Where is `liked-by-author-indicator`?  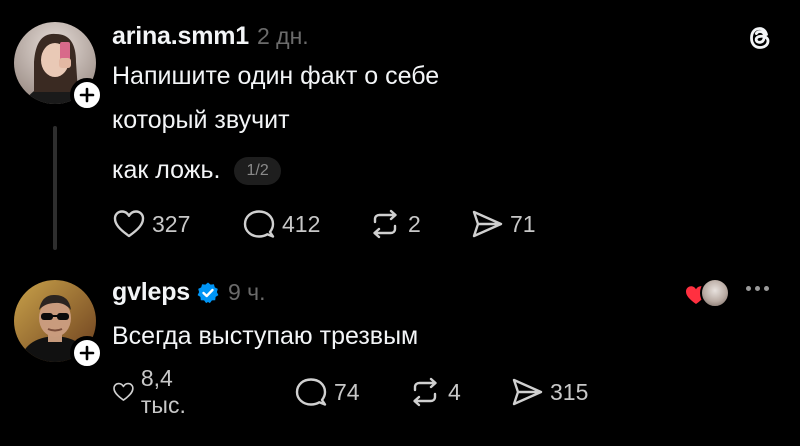 liked-by-author-indicator is located at coordinates (707, 293).